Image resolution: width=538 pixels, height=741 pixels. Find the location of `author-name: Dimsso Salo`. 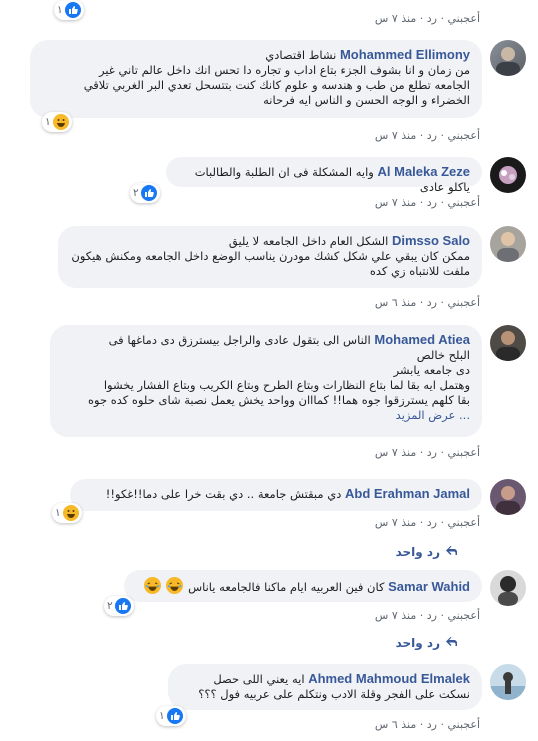

author-name: Dimsso Salo is located at coordinates (431, 240).